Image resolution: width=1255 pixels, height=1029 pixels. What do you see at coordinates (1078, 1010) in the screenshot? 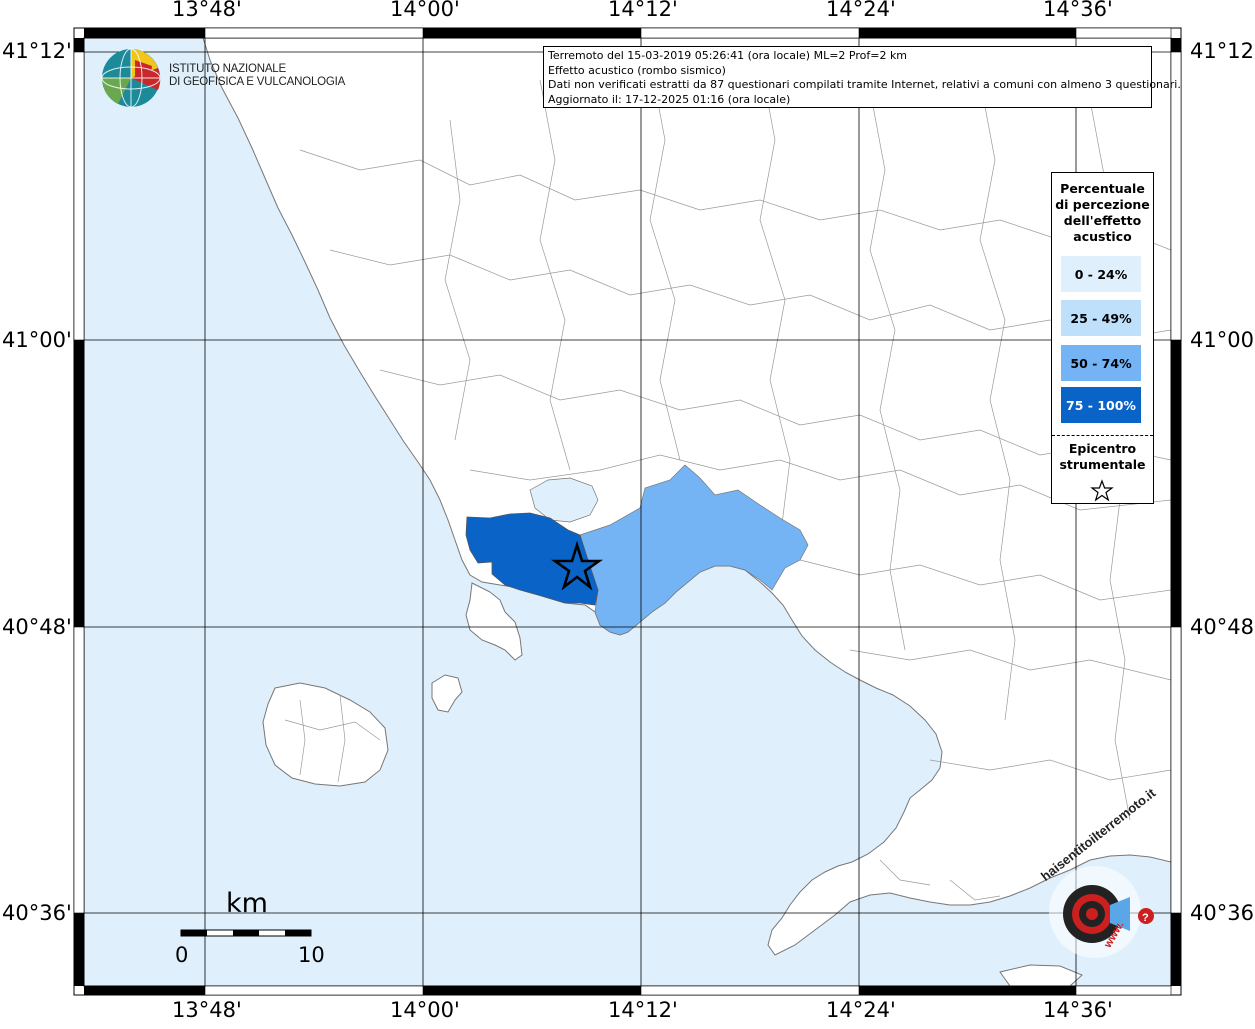
I see `bottom-lon-label-5: 14°36'` at bounding box center [1078, 1010].